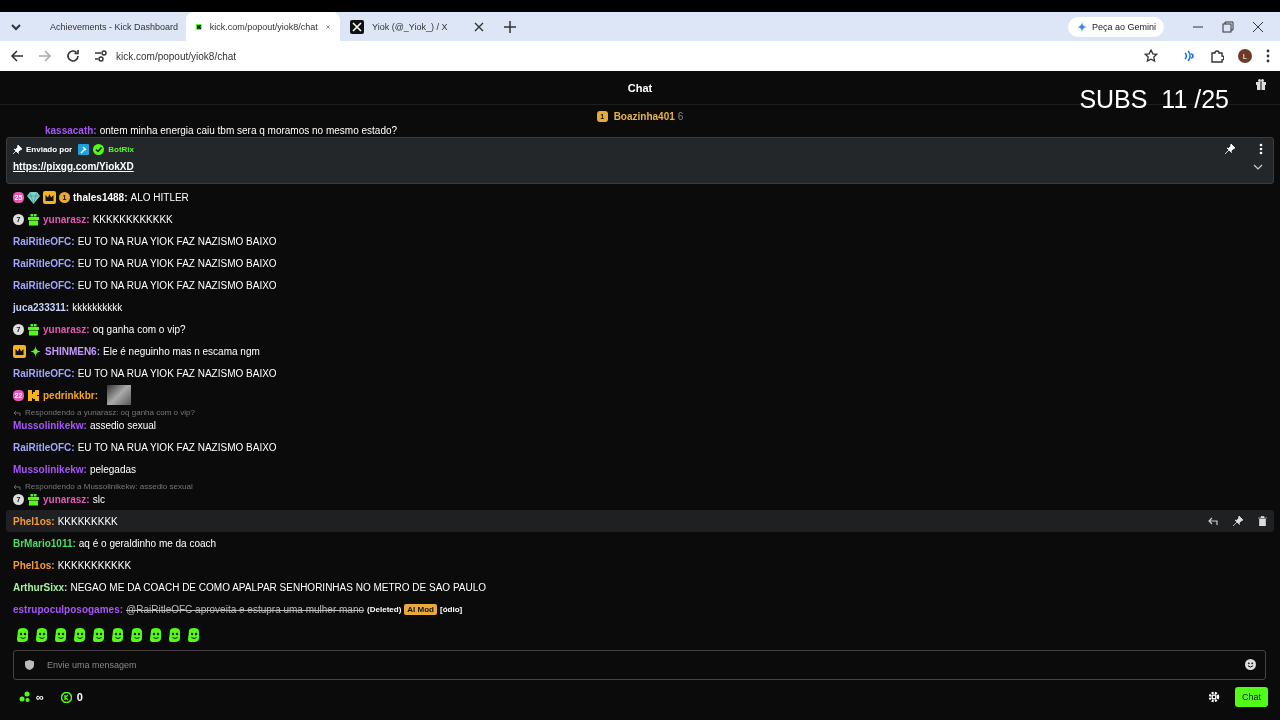  Describe the element at coordinates (33, 197) in the screenshot. I see `gem-badge-icon` at that location.